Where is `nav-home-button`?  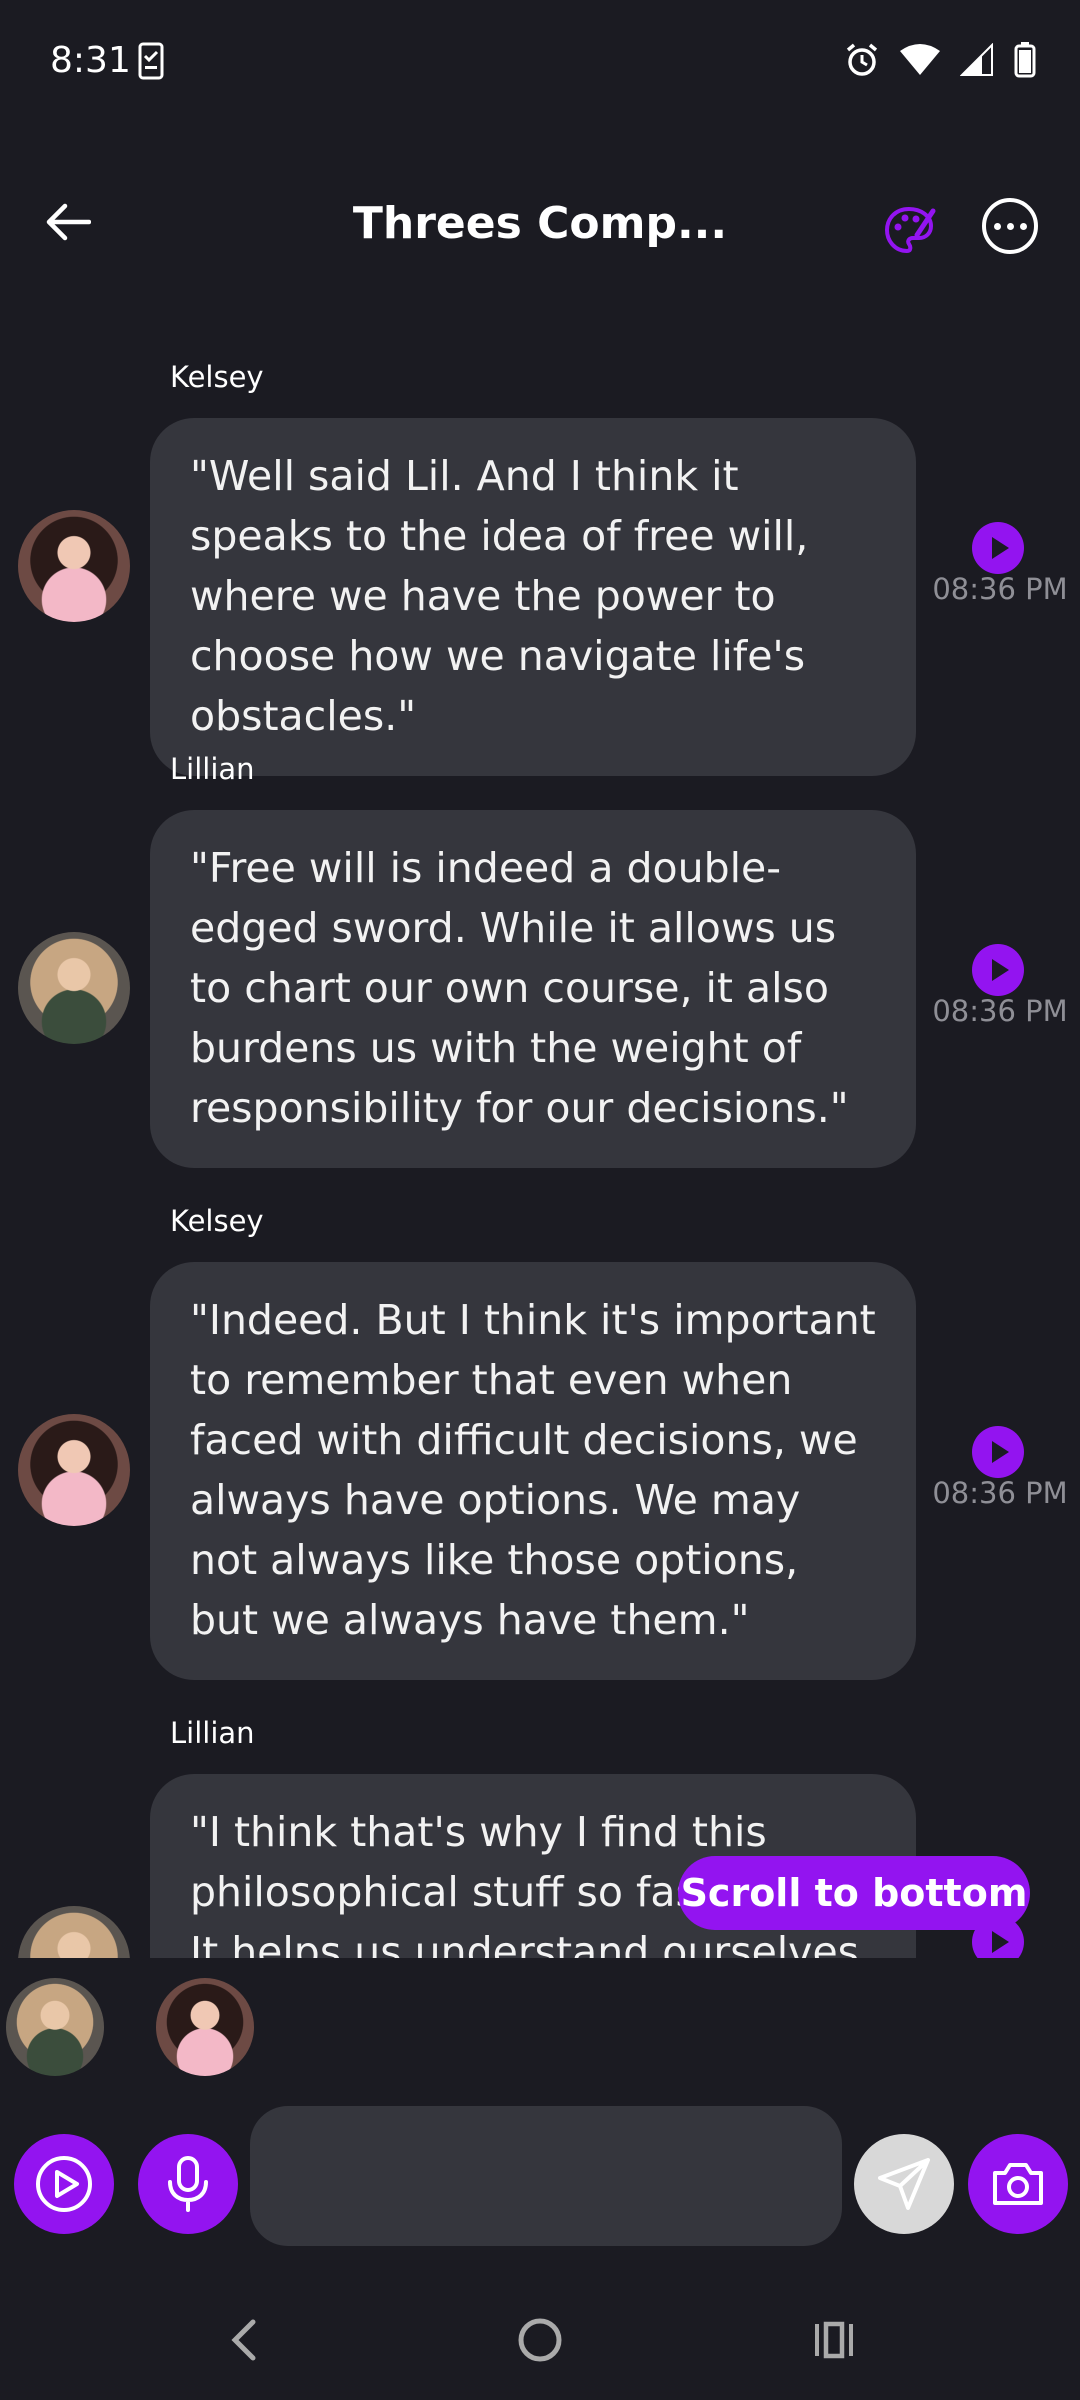 nav-home-button is located at coordinates (540, 2340).